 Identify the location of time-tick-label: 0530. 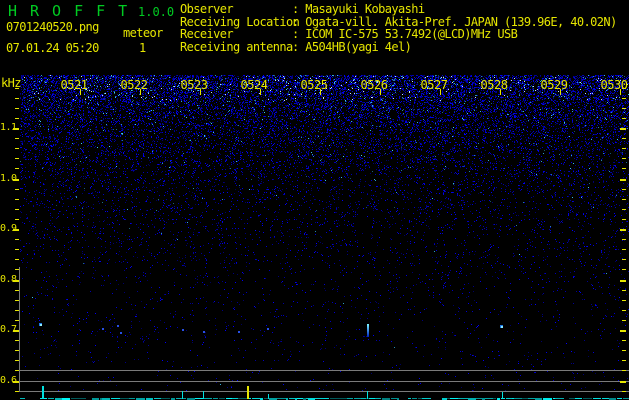
(614, 85).